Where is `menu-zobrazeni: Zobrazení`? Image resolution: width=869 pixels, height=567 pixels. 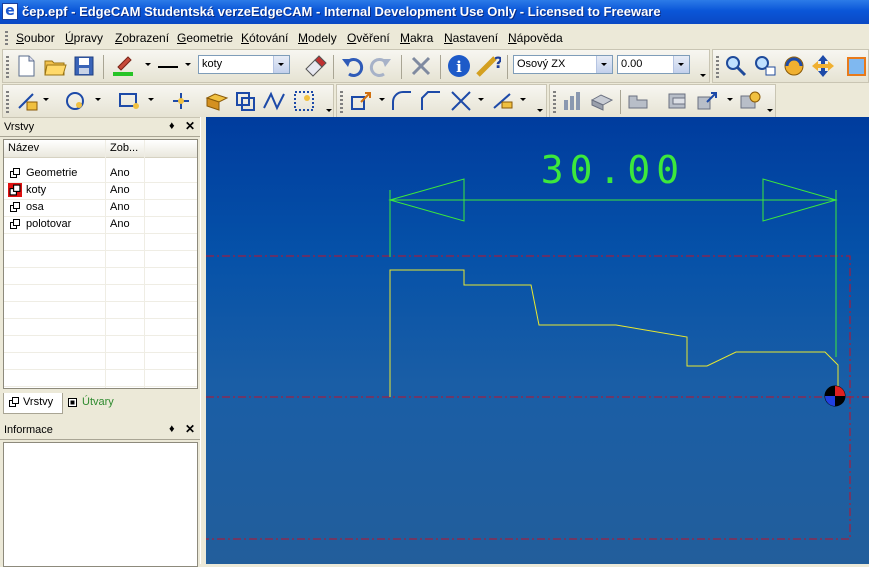 menu-zobrazeni: Zobrazení is located at coordinates (142, 38).